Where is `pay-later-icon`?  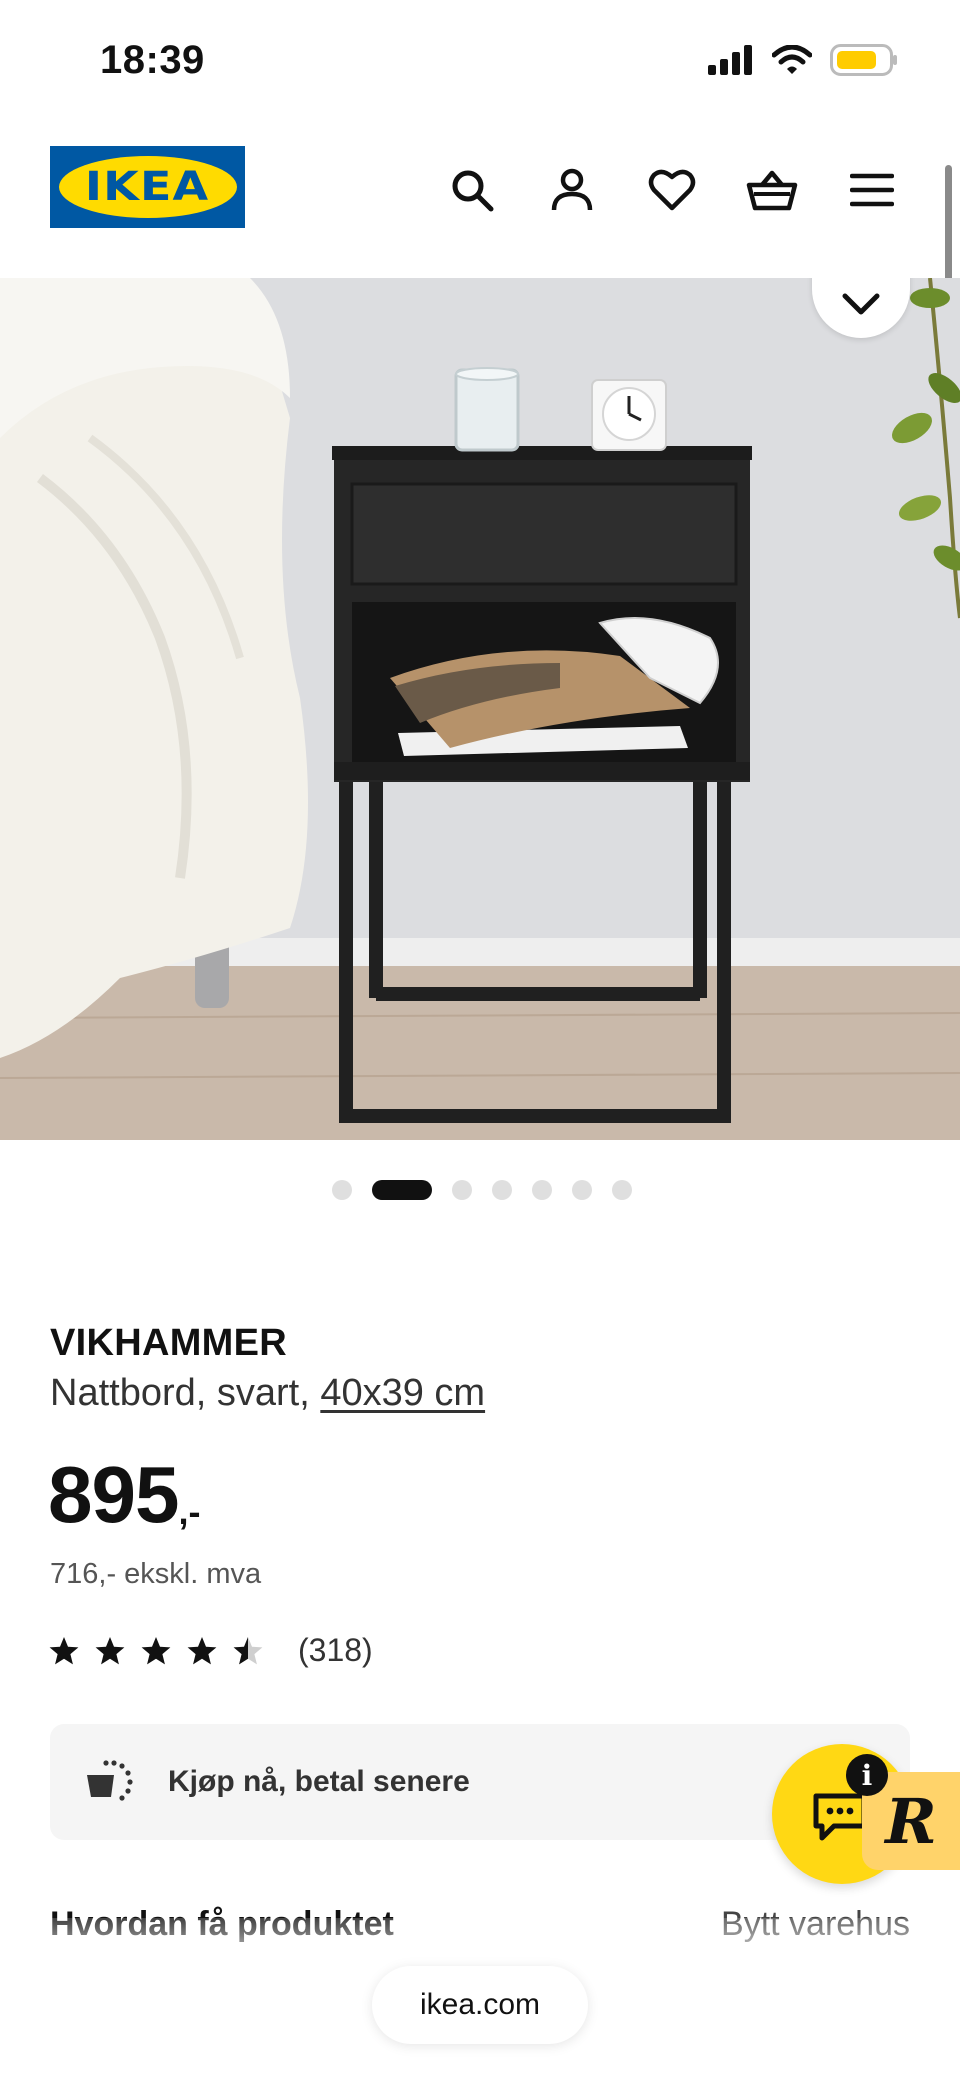 pay-later-icon is located at coordinates (109, 1782).